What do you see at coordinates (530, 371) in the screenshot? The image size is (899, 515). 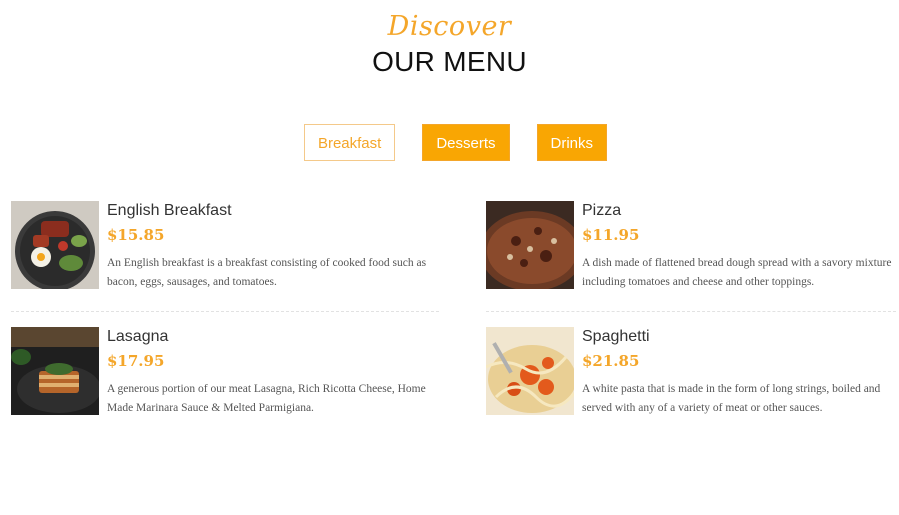 I see `spaghetti-photo` at bounding box center [530, 371].